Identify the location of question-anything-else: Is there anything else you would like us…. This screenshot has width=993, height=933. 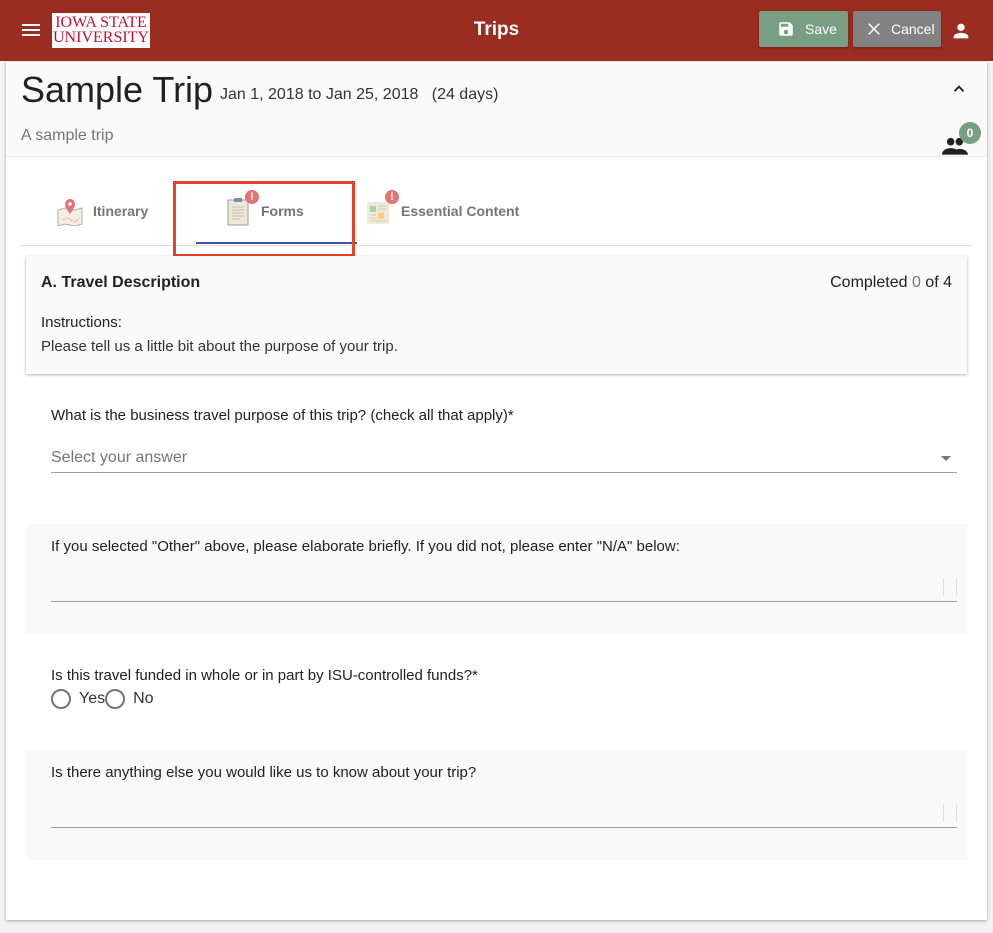
(496, 805).